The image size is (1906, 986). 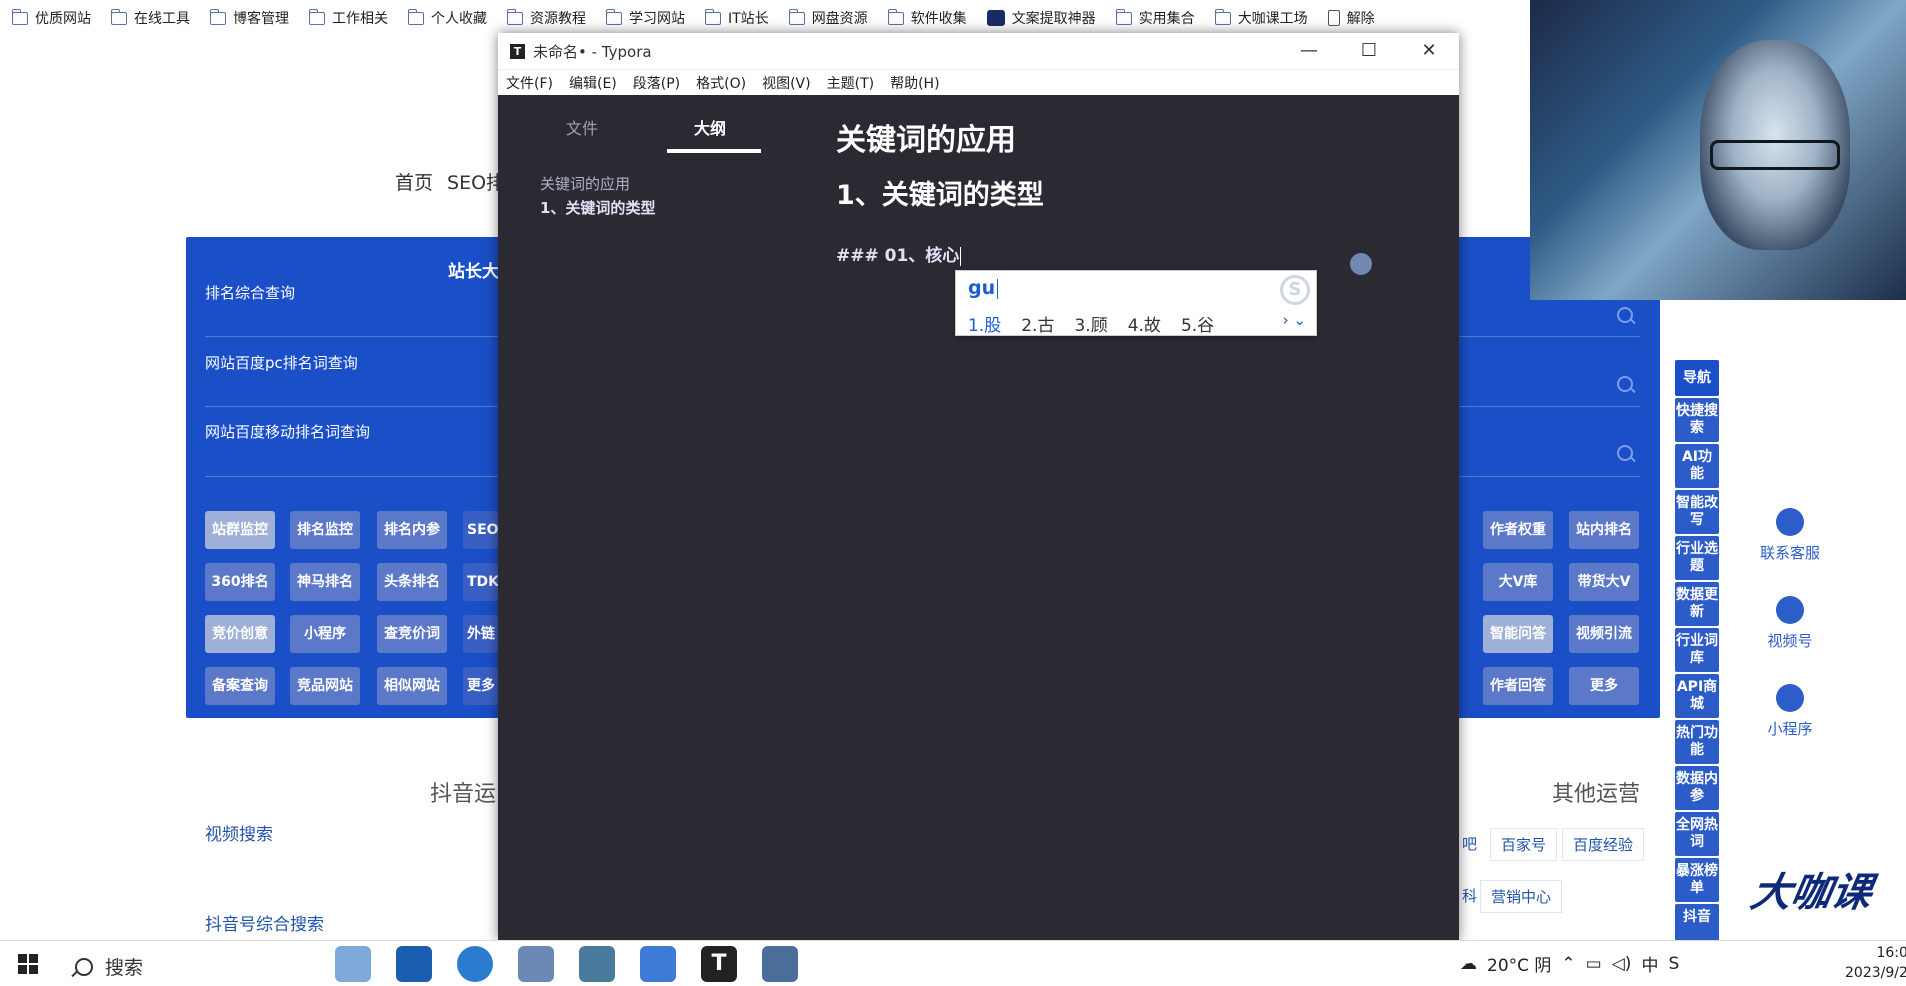 I want to click on network-icon: ▭, so click(x=1594, y=964).